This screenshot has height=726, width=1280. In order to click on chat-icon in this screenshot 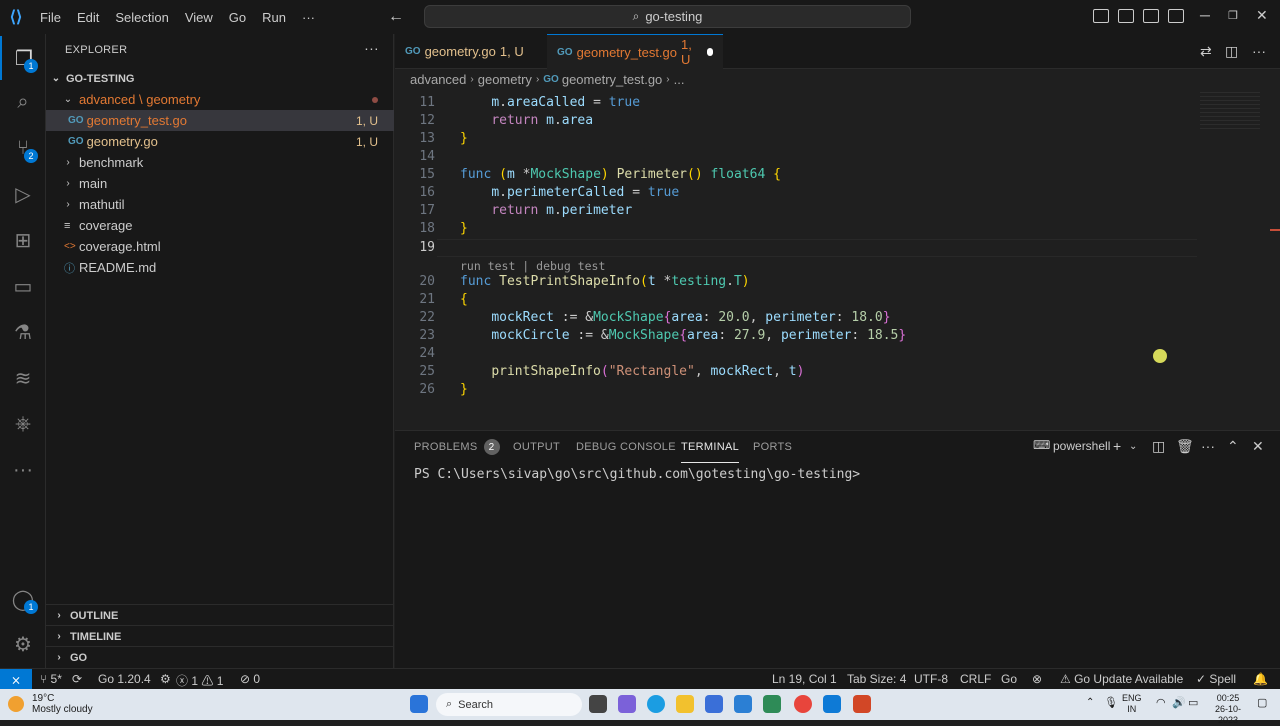, I will do `click(627, 704)`.